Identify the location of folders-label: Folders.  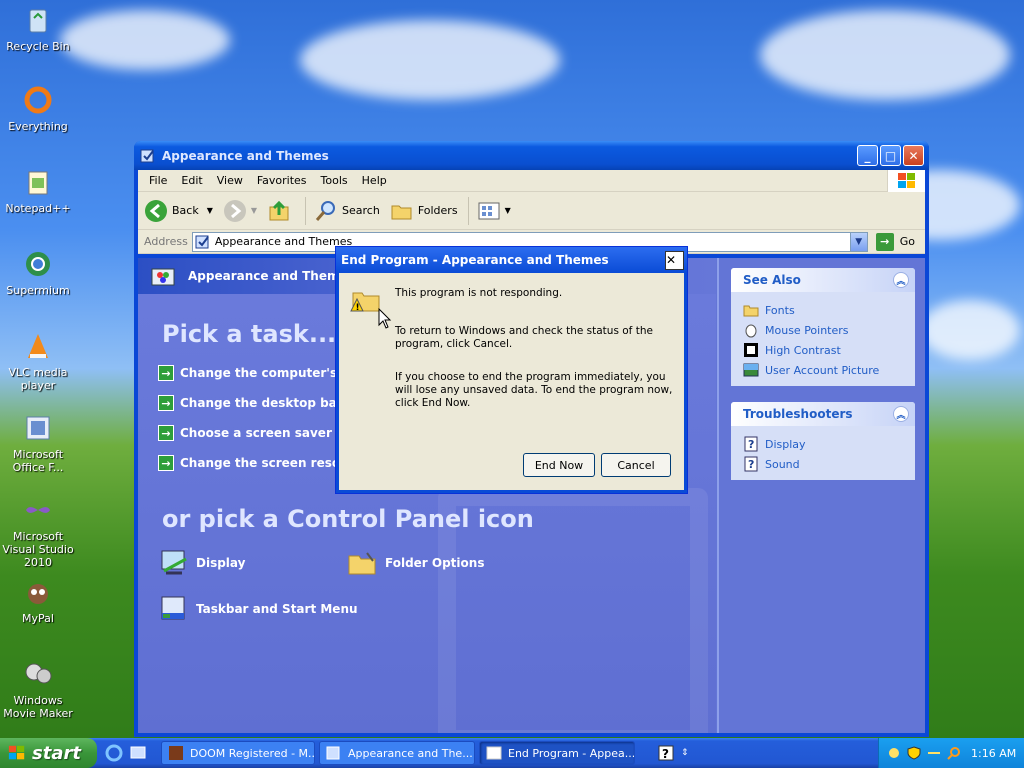
(437, 210).